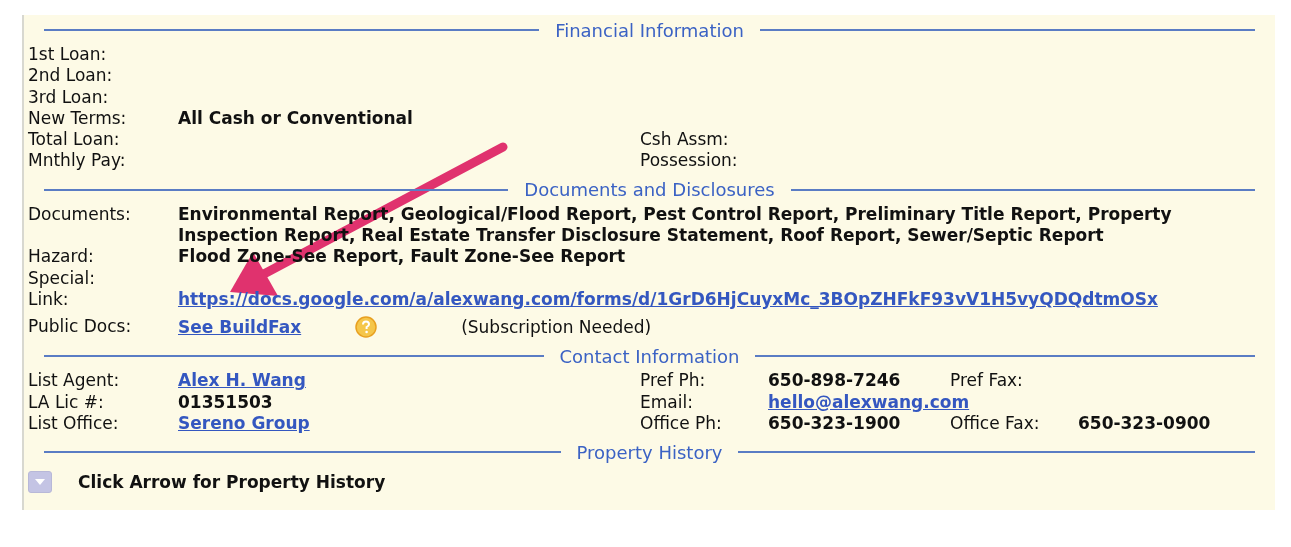 This screenshot has width=1291, height=547. Describe the element at coordinates (668, 298) in the screenshot. I see `link: https://docs.google.com/a/alexwang.com/forms/d/1GrD6HjCuyxMc_3BOpZHFkF93vV1H5vyQDQdtmOSx` at that location.